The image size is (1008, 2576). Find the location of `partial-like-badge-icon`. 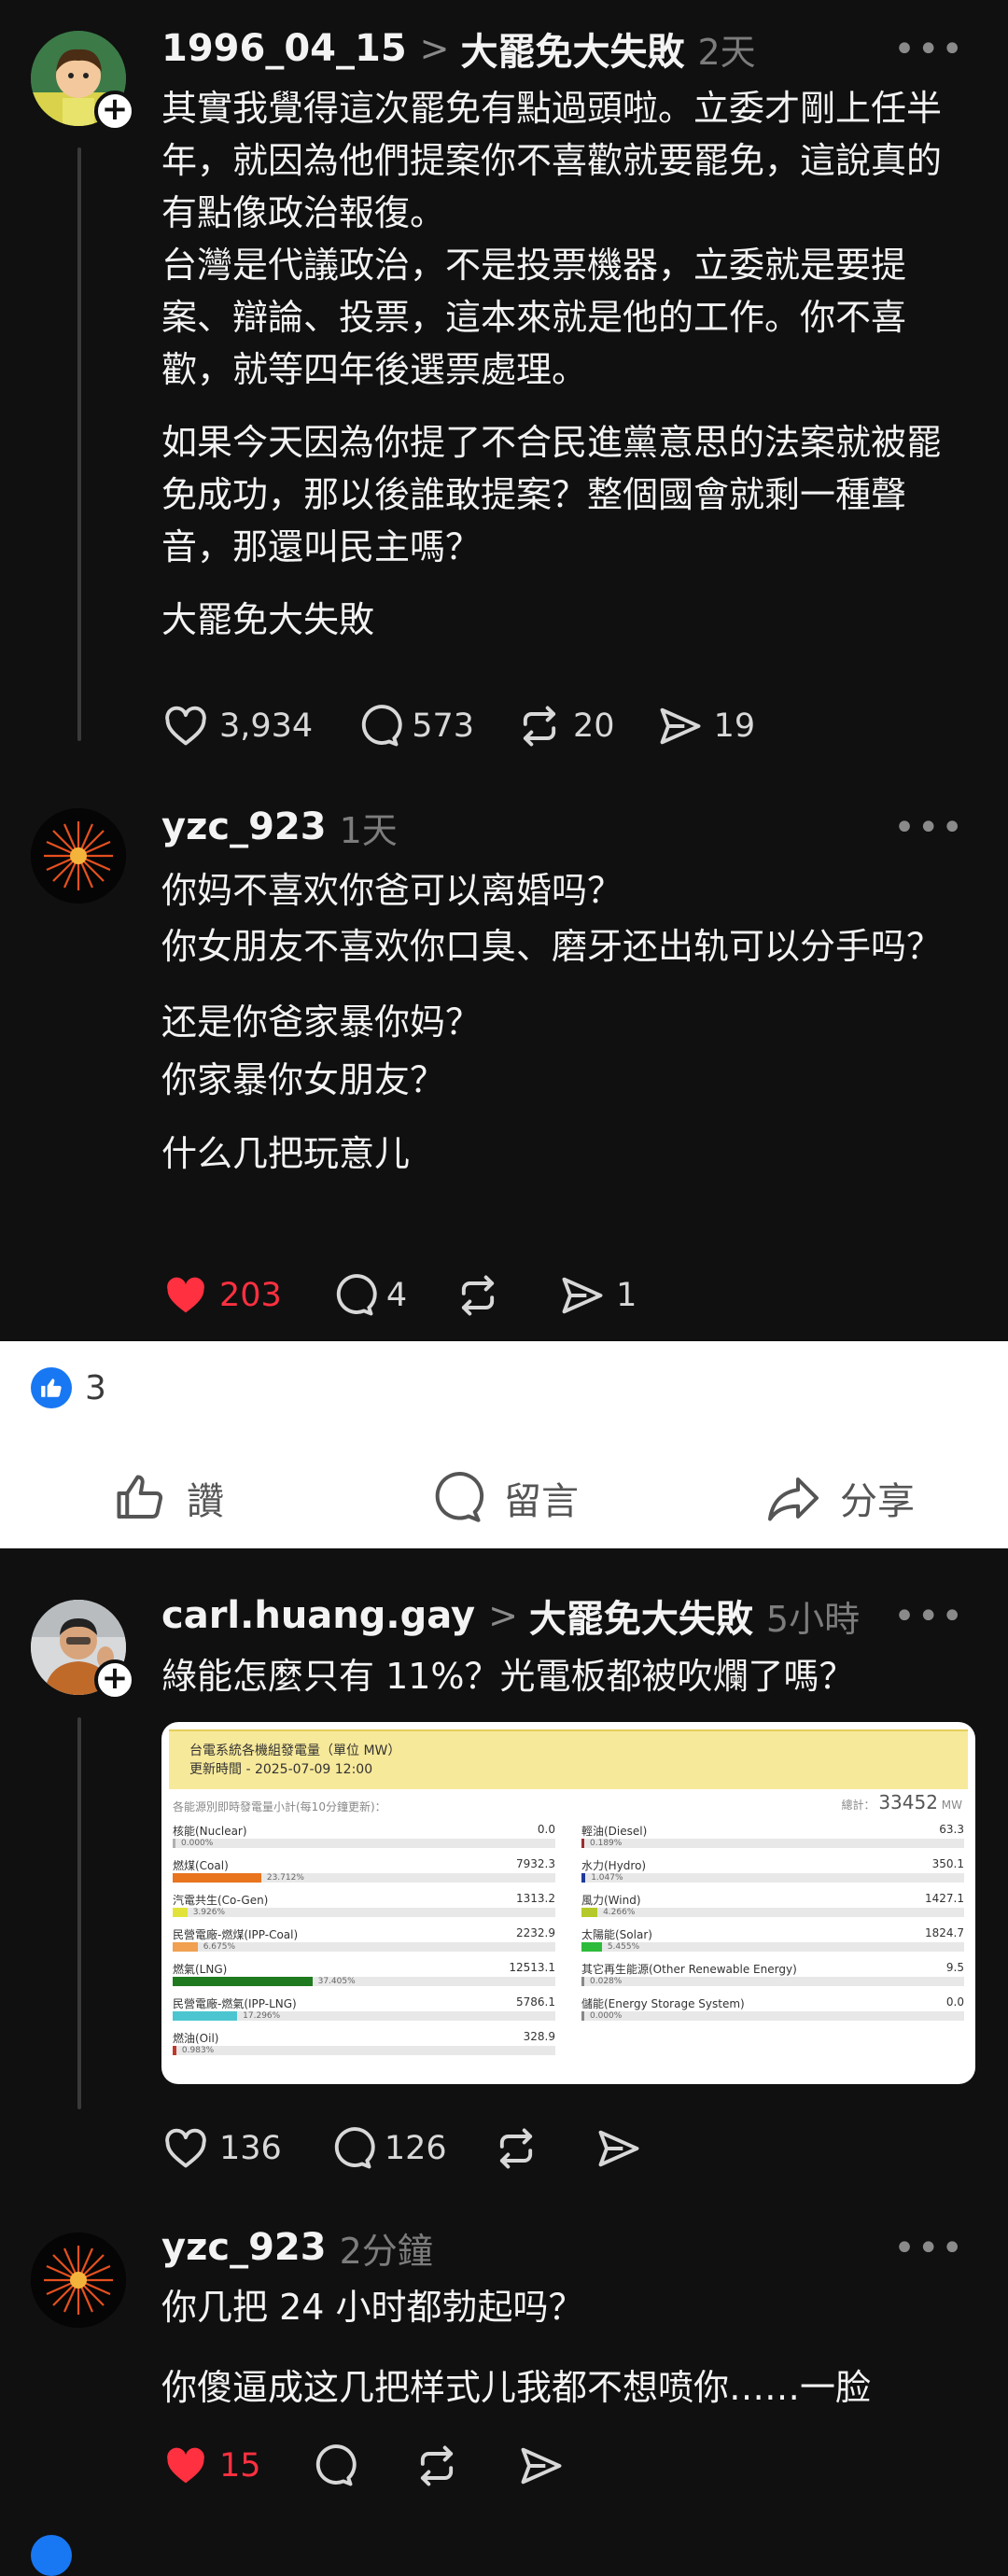

partial-like-badge-icon is located at coordinates (51, 2555).